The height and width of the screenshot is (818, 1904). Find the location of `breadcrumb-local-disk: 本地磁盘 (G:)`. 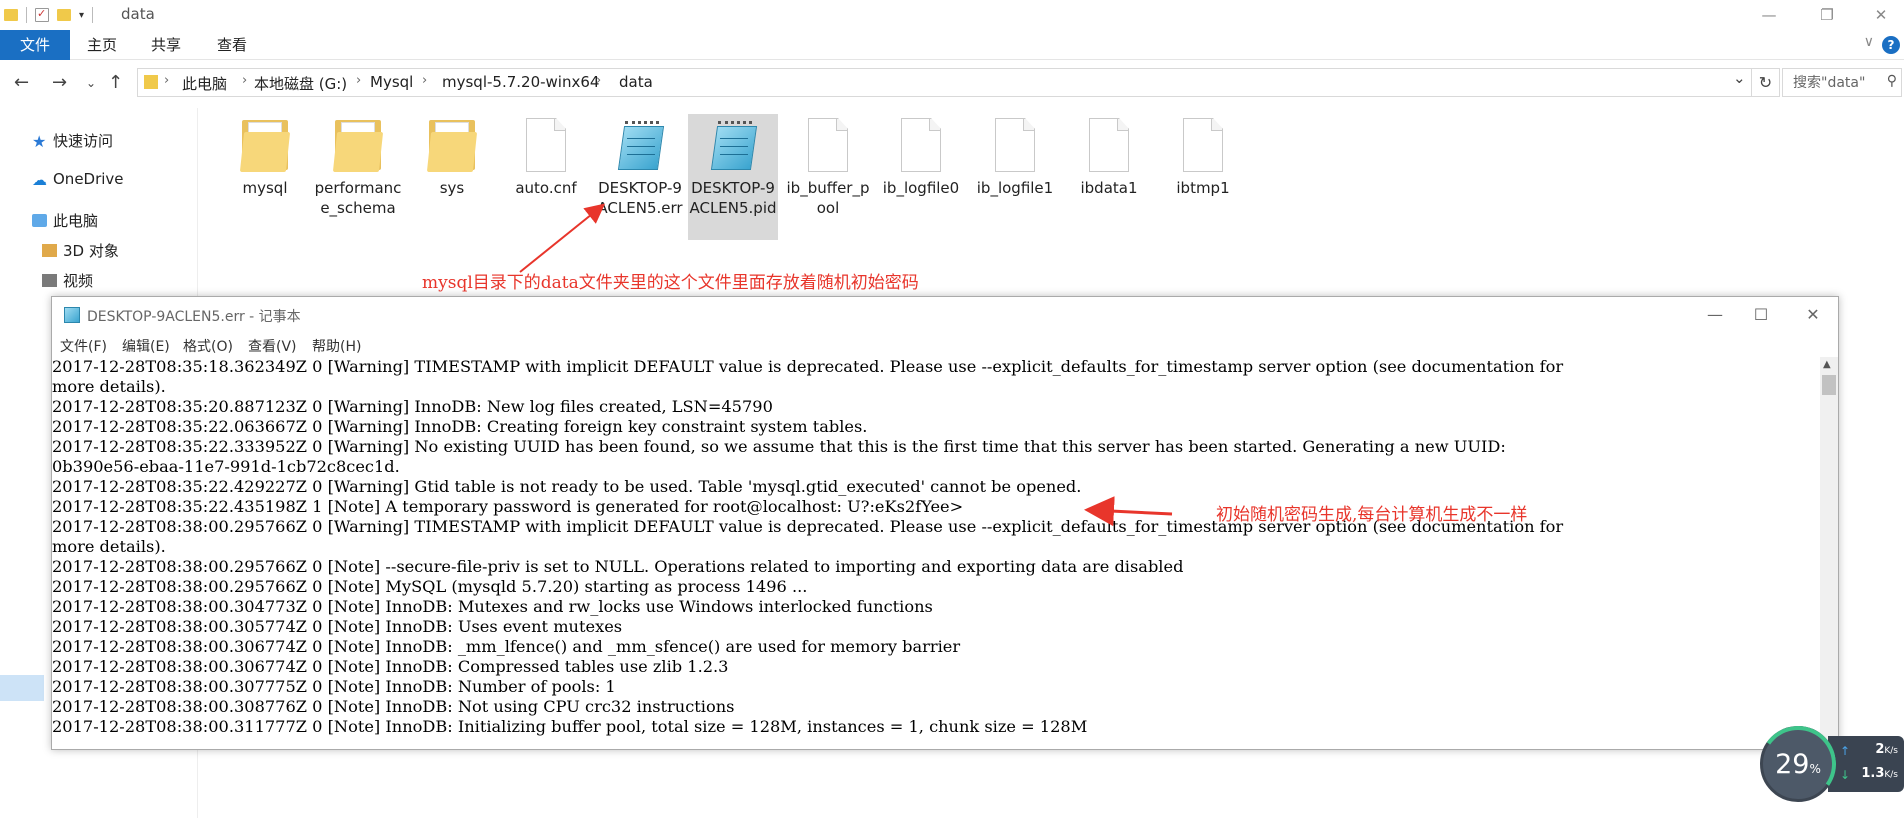

breadcrumb-local-disk: 本地磁盘 (G:) is located at coordinates (300, 83).